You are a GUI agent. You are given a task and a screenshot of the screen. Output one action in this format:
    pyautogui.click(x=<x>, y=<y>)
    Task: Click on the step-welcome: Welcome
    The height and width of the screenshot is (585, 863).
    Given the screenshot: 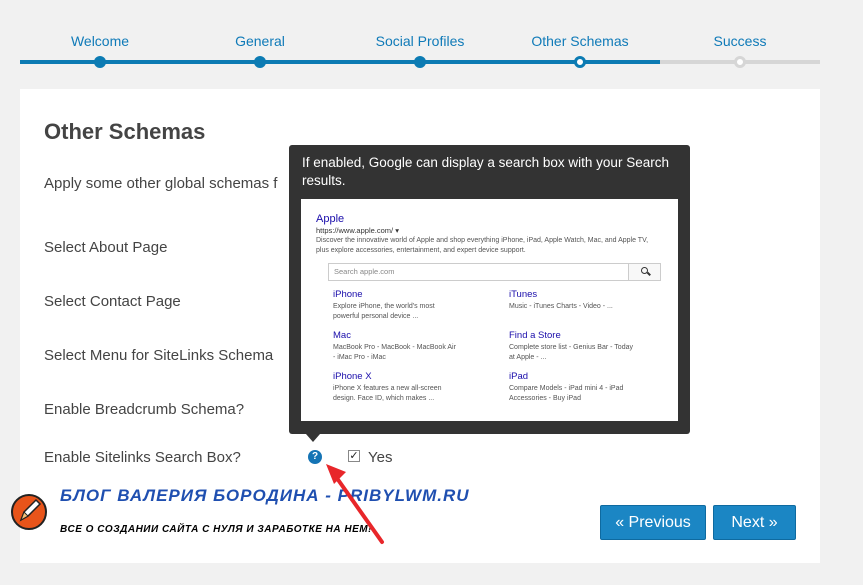 What is the action you would take?
    pyautogui.click(x=100, y=41)
    